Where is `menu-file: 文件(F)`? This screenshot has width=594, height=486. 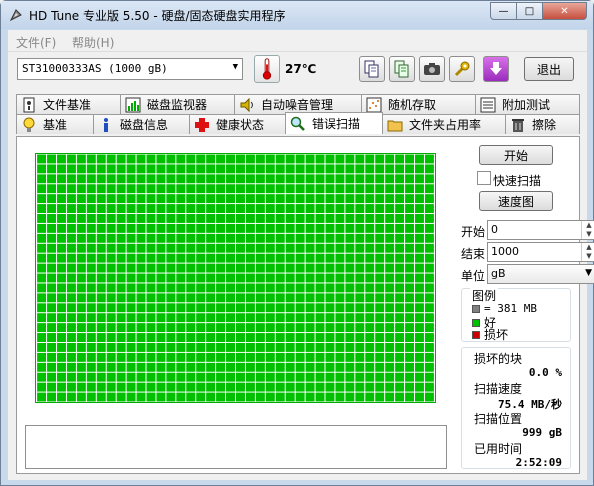 menu-file: 文件(F) is located at coordinates (36, 42).